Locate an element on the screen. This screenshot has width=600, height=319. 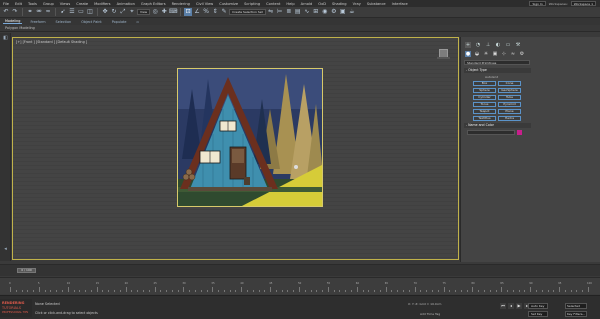
primitive-category-dropdown: Standard Primitives is located at coordinates (497, 62).